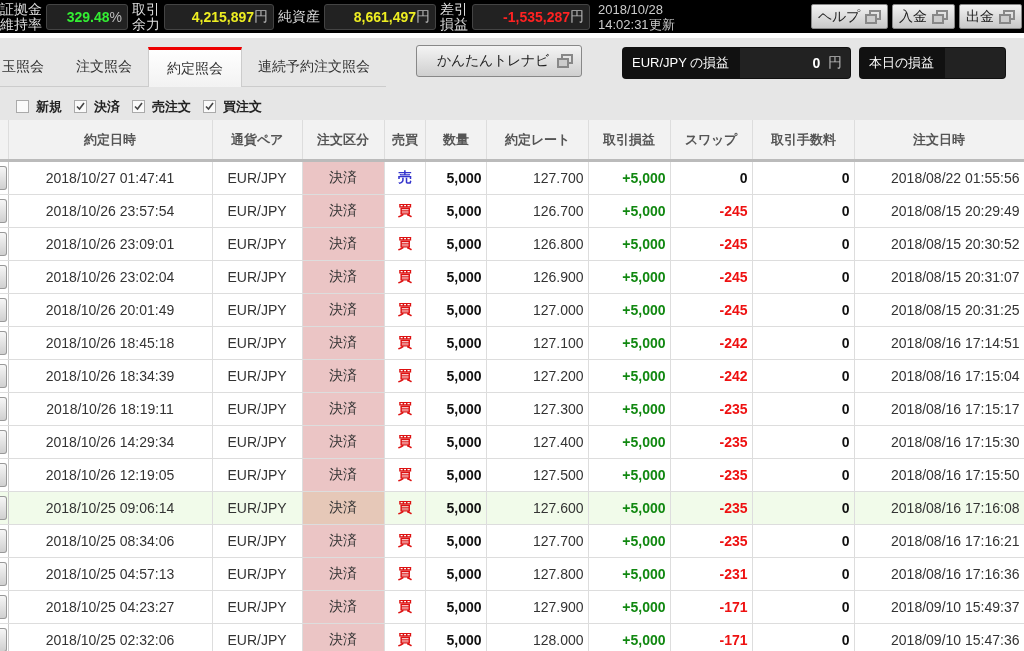 Image resolution: width=1024 pixels, height=651 pixels. I want to click on order-time-cell: 2018/08/16 17:16:08, so click(939, 508).